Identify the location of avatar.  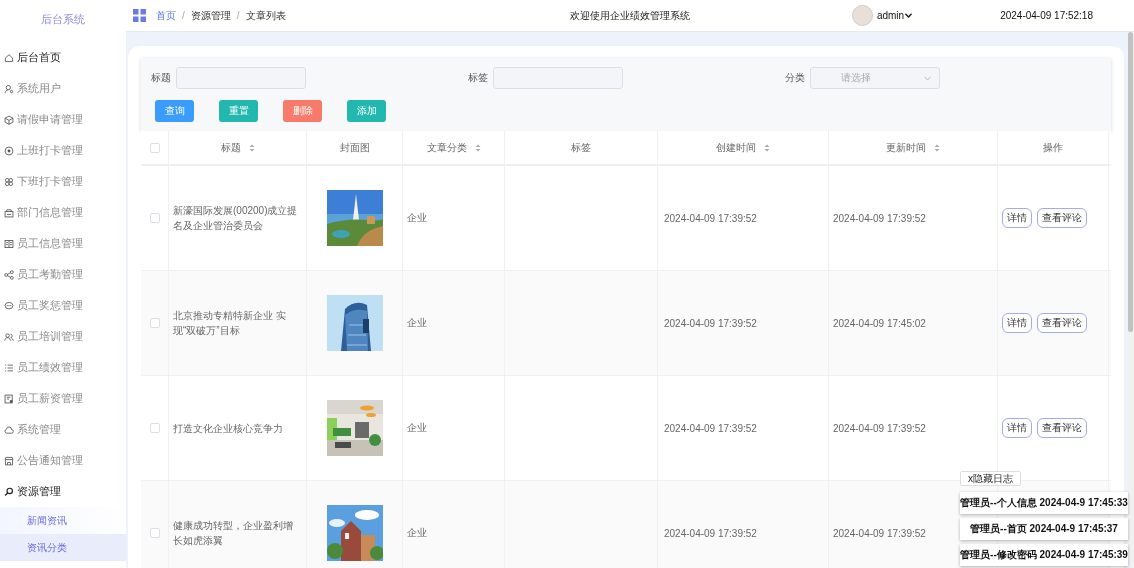
(862, 15).